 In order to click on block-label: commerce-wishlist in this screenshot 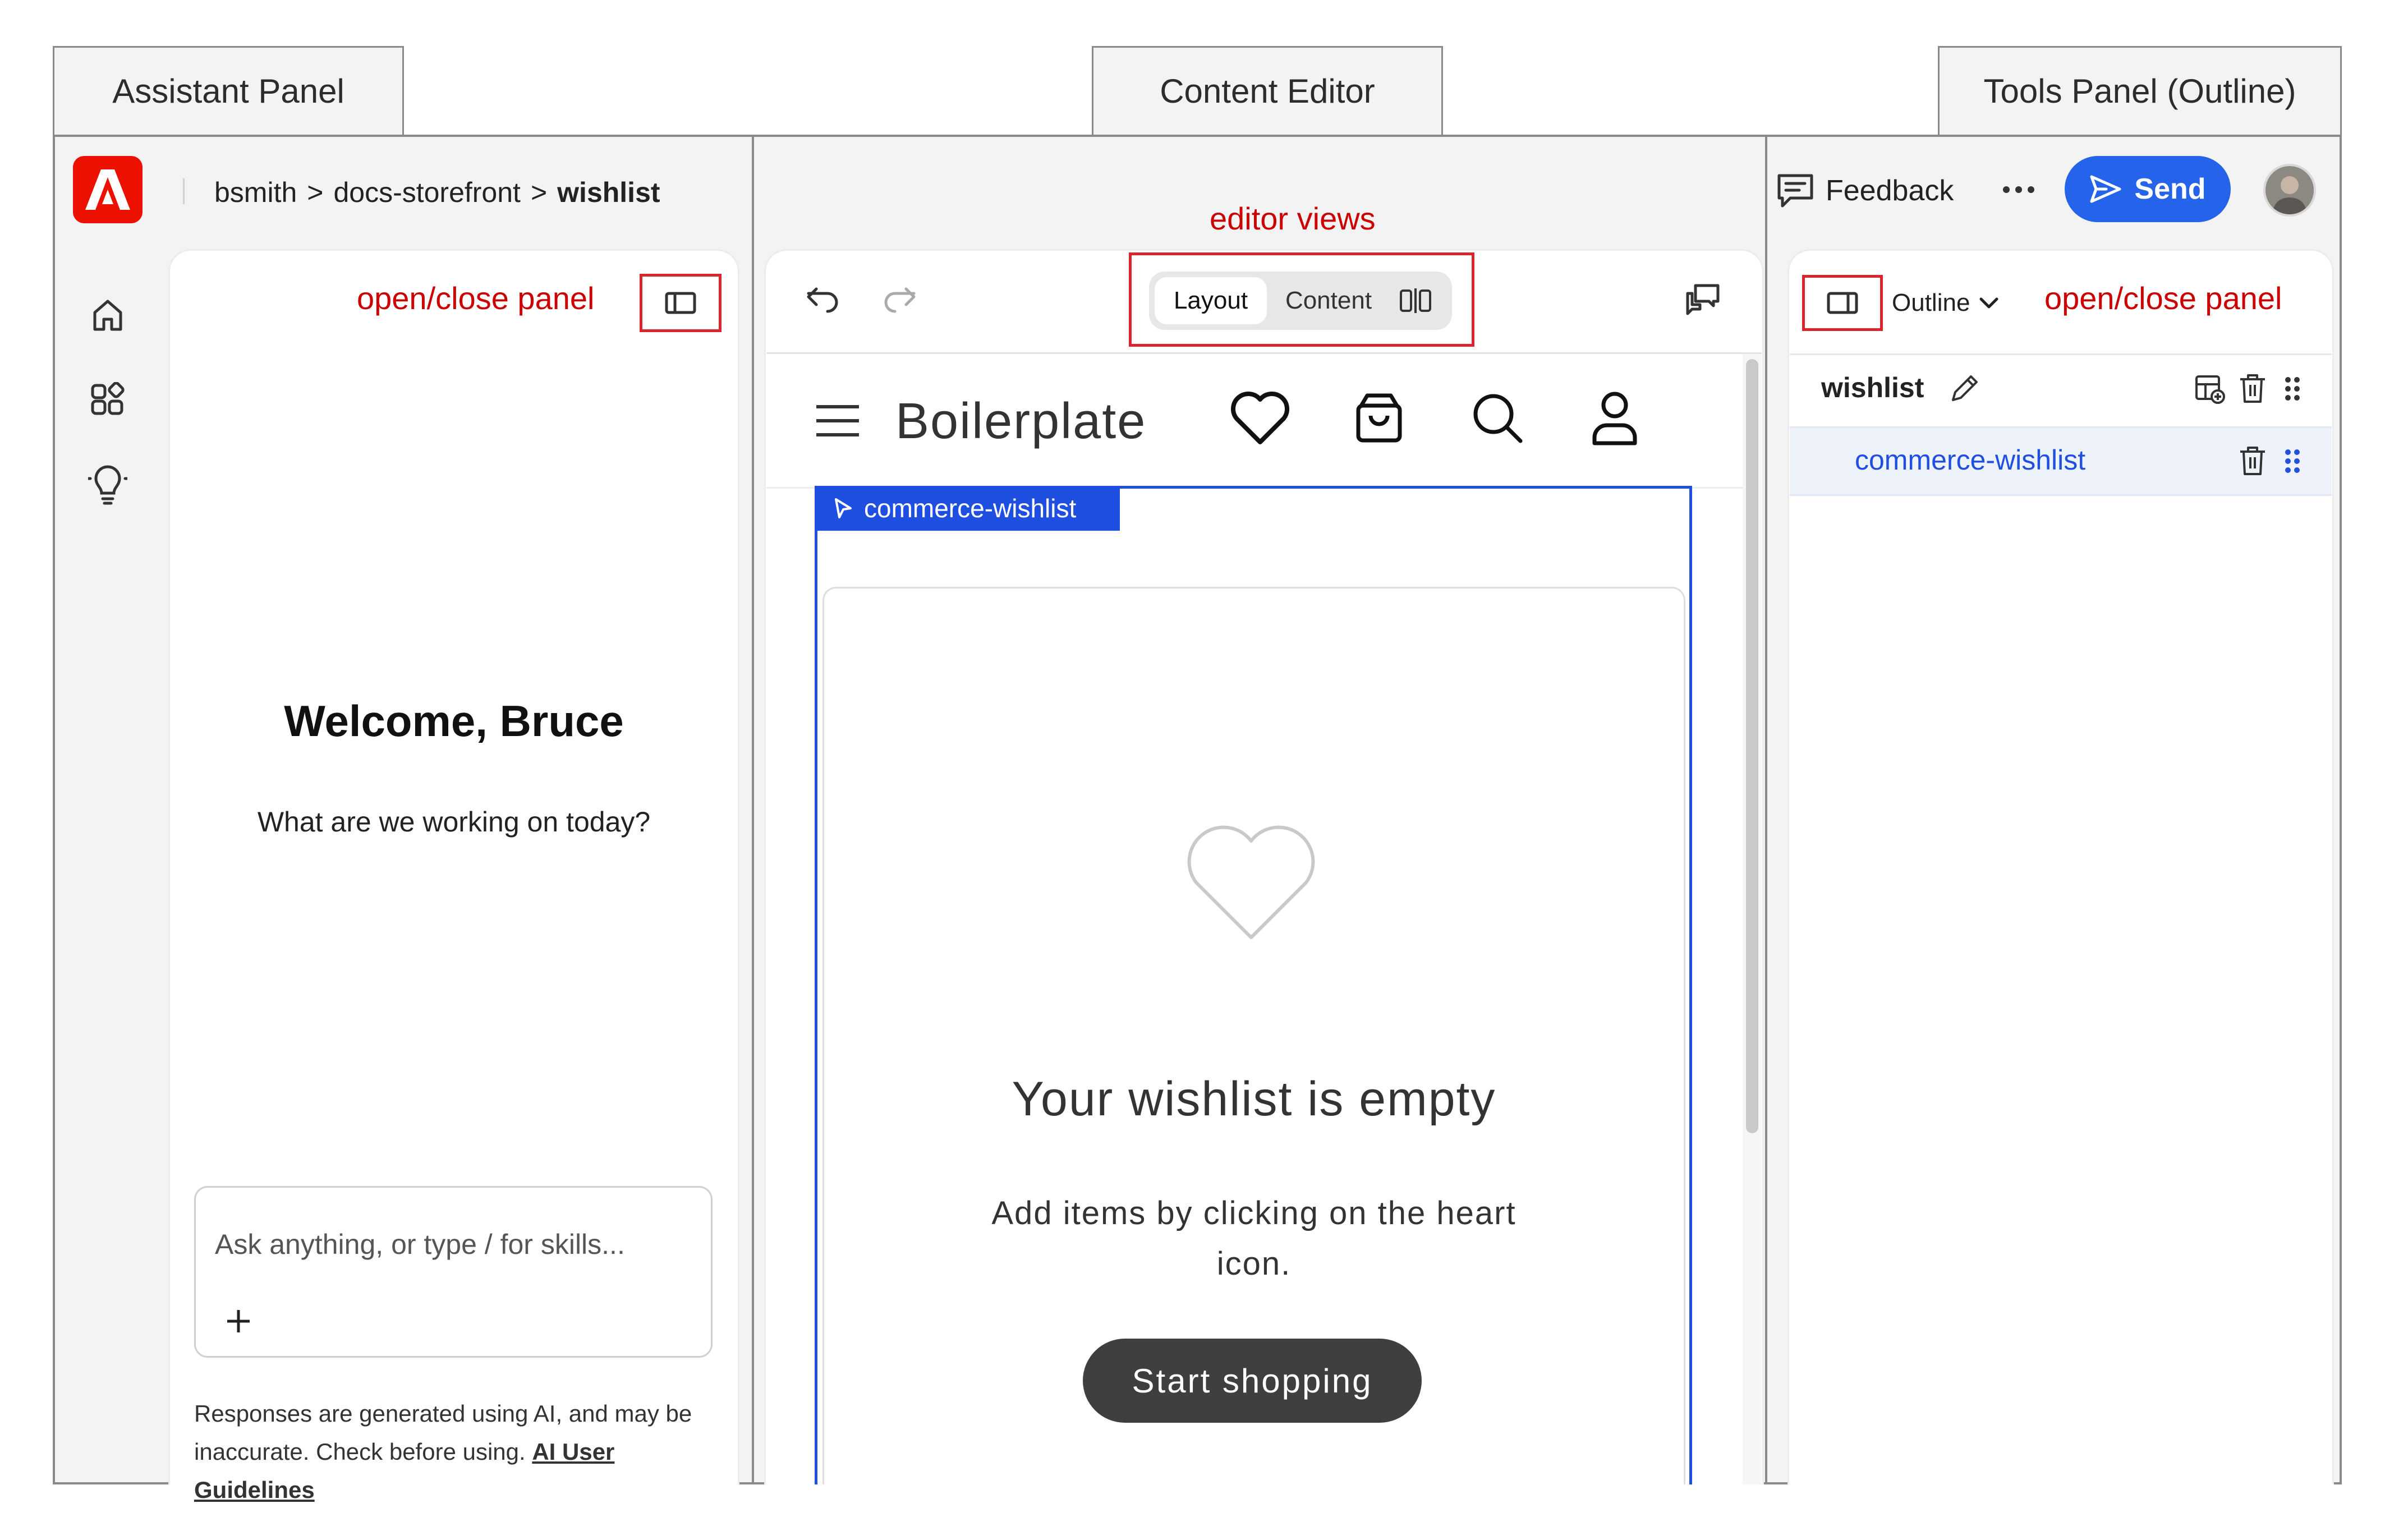, I will do `click(970, 509)`.